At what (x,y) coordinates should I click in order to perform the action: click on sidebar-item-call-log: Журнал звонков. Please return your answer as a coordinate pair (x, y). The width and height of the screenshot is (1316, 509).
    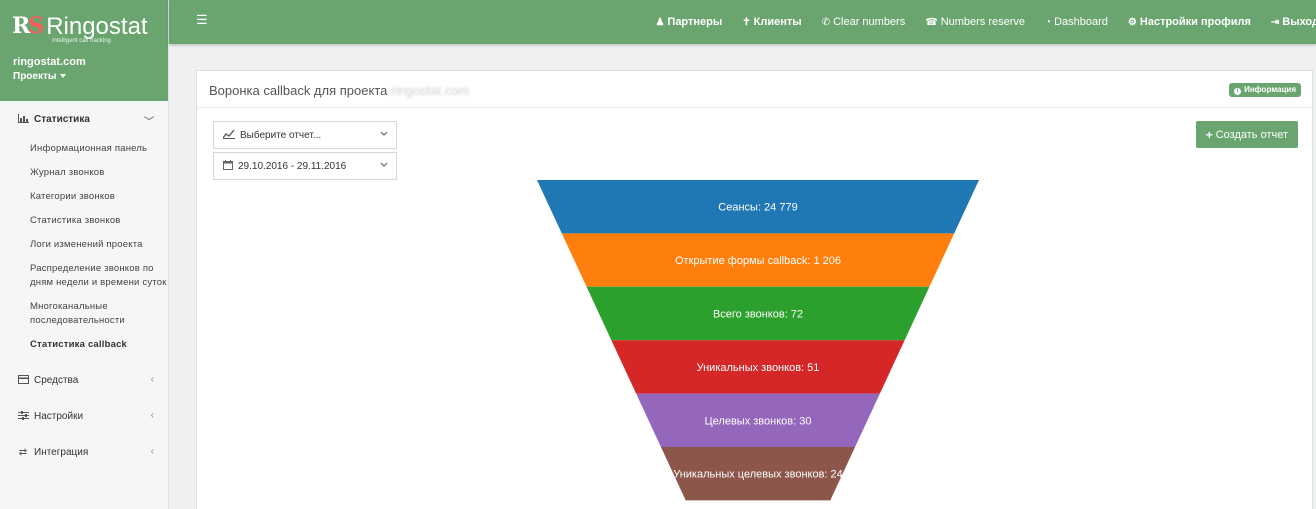
    Looking at the image, I should click on (99, 173).